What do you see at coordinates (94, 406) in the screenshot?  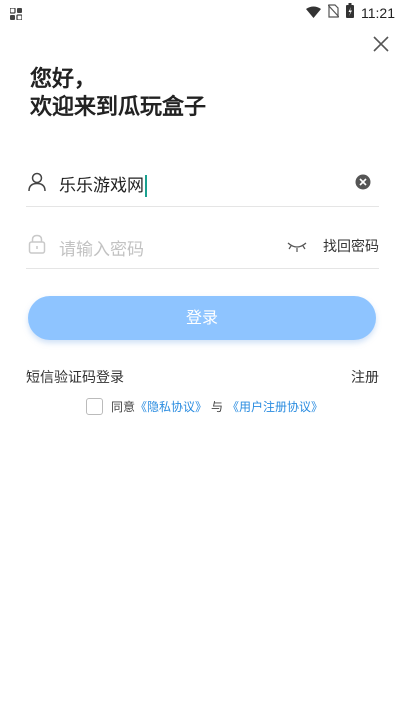 I see `agreement-checkbox` at bounding box center [94, 406].